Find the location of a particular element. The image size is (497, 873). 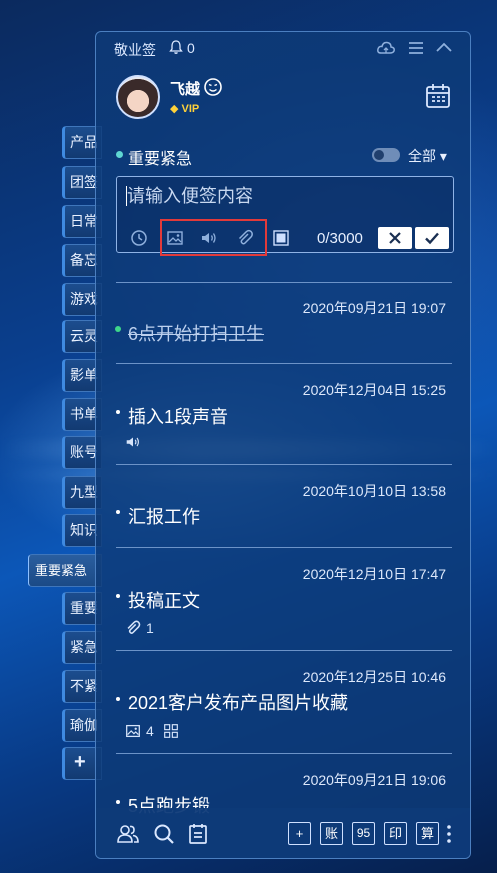

note-date: 2020年09月21日 19:07 is located at coordinates (374, 308).